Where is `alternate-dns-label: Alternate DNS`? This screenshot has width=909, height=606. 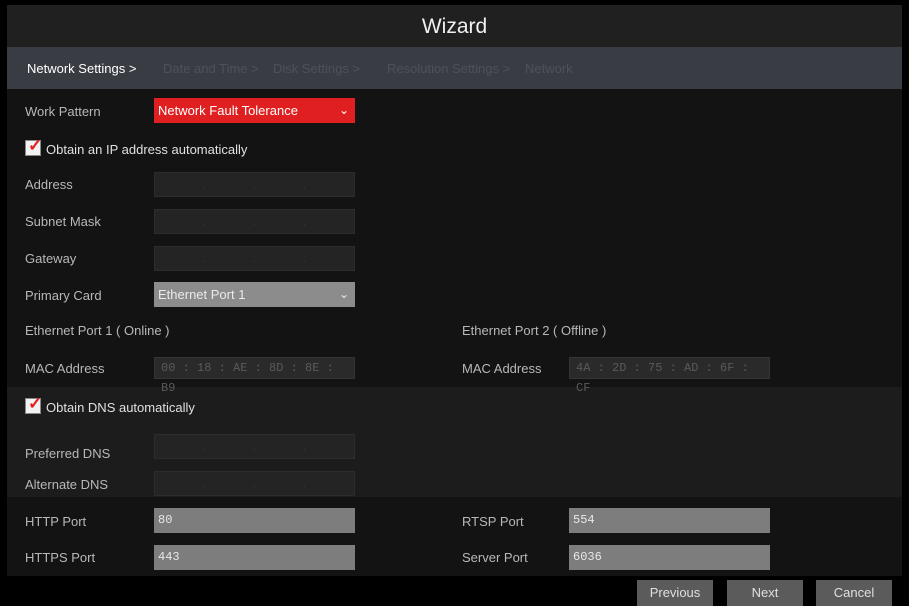
alternate-dns-label: Alternate DNS is located at coordinates (67, 484).